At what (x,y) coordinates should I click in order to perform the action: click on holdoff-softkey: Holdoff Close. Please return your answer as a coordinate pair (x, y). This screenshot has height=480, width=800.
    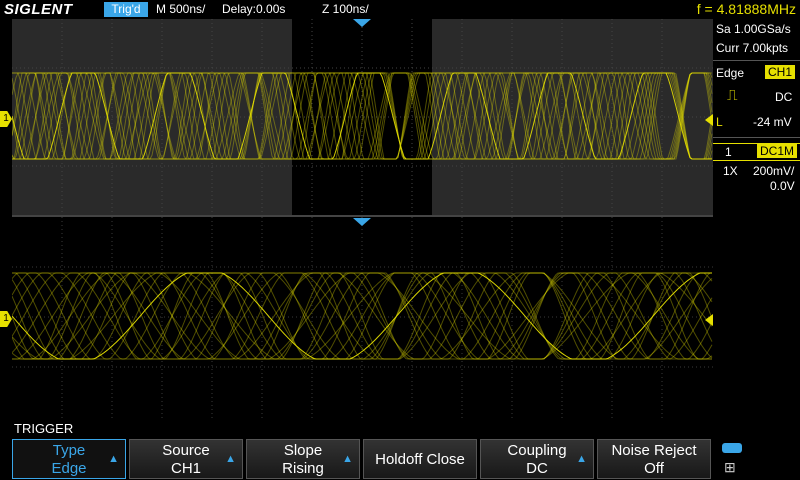
    Looking at the image, I should click on (420, 459).